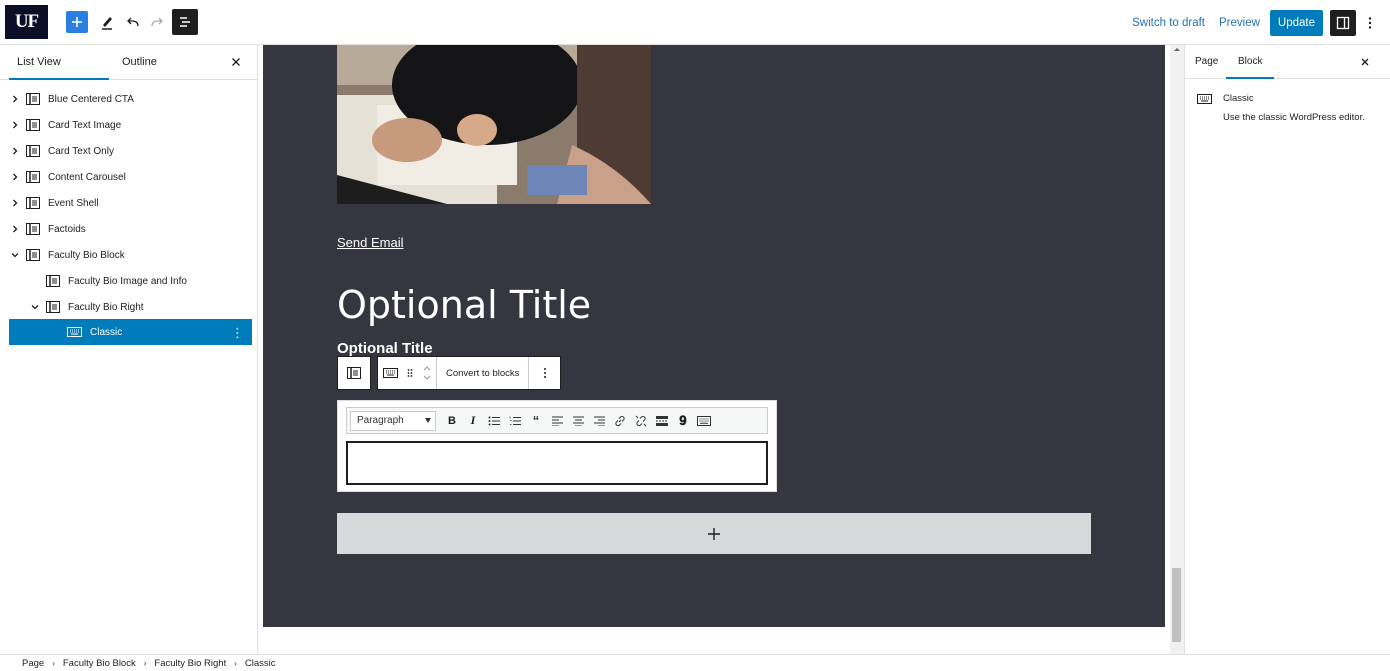 Image resolution: width=1390 pixels, height=671 pixels. What do you see at coordinates (130, 255) in the screenshot?
I see `list-item: Faculty Bio Block` at bounding box center [130, 255].